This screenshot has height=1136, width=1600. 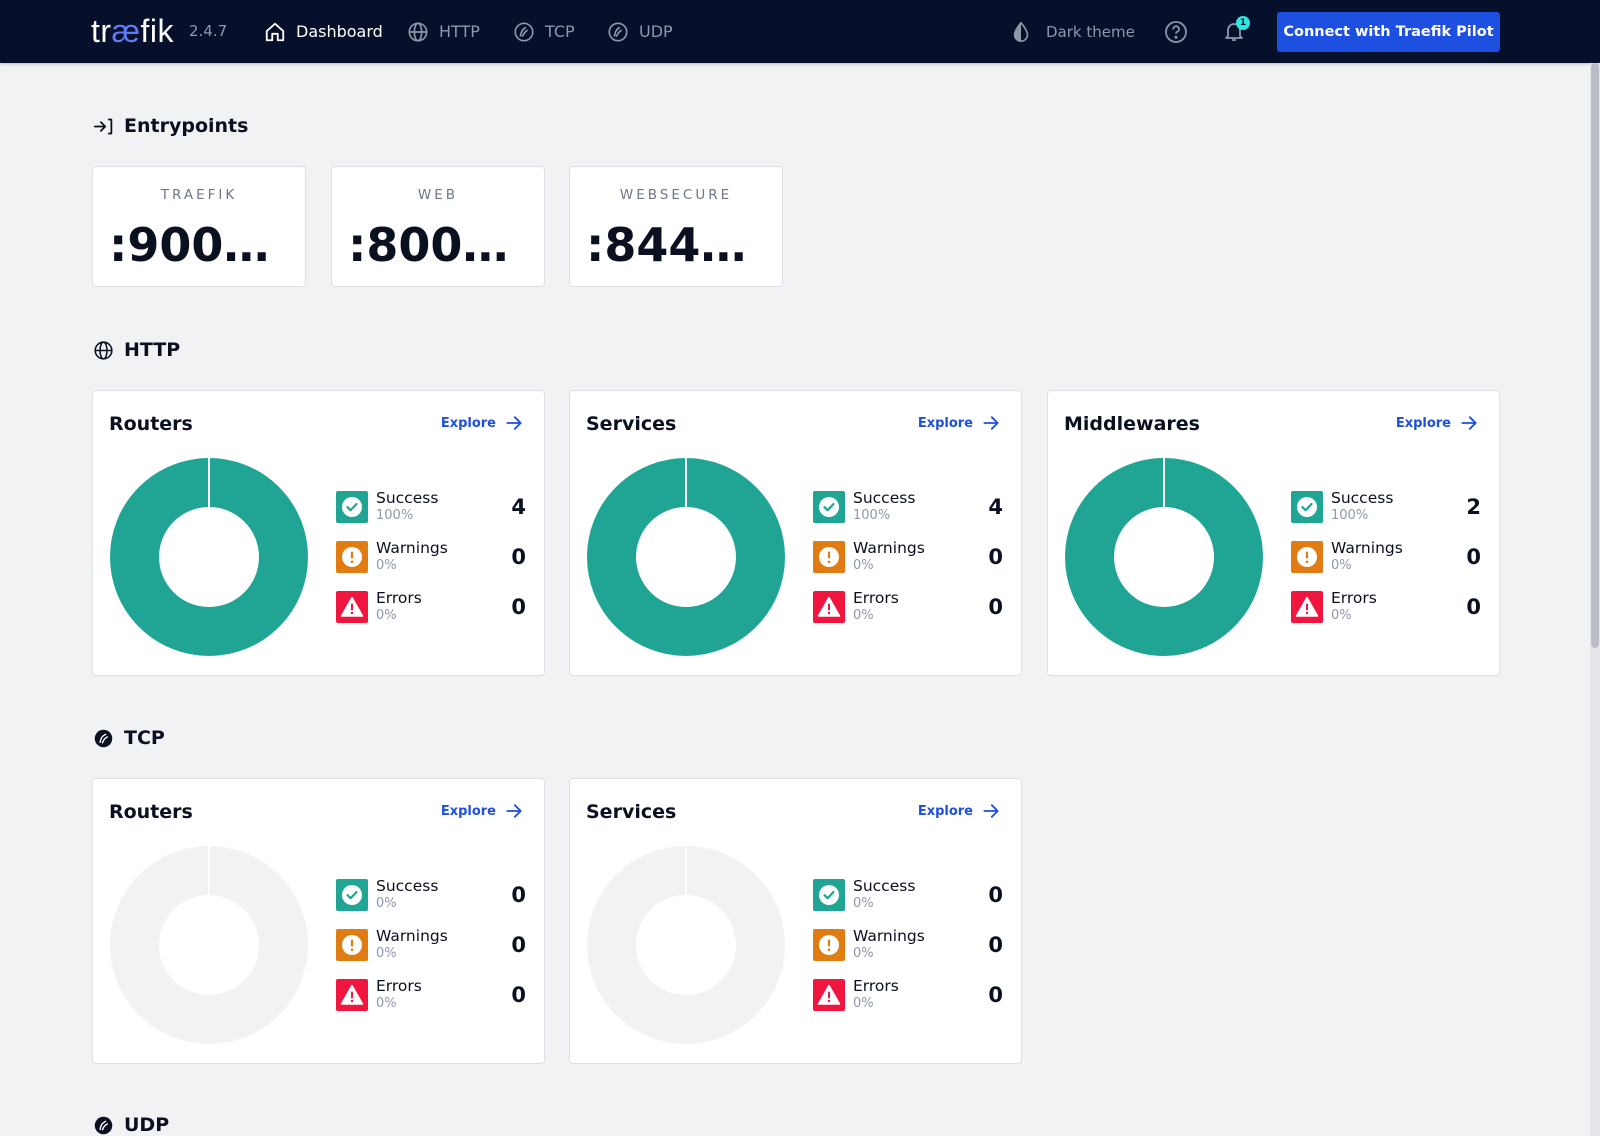 I want to click on home-icon, so click(x=275, y=31).